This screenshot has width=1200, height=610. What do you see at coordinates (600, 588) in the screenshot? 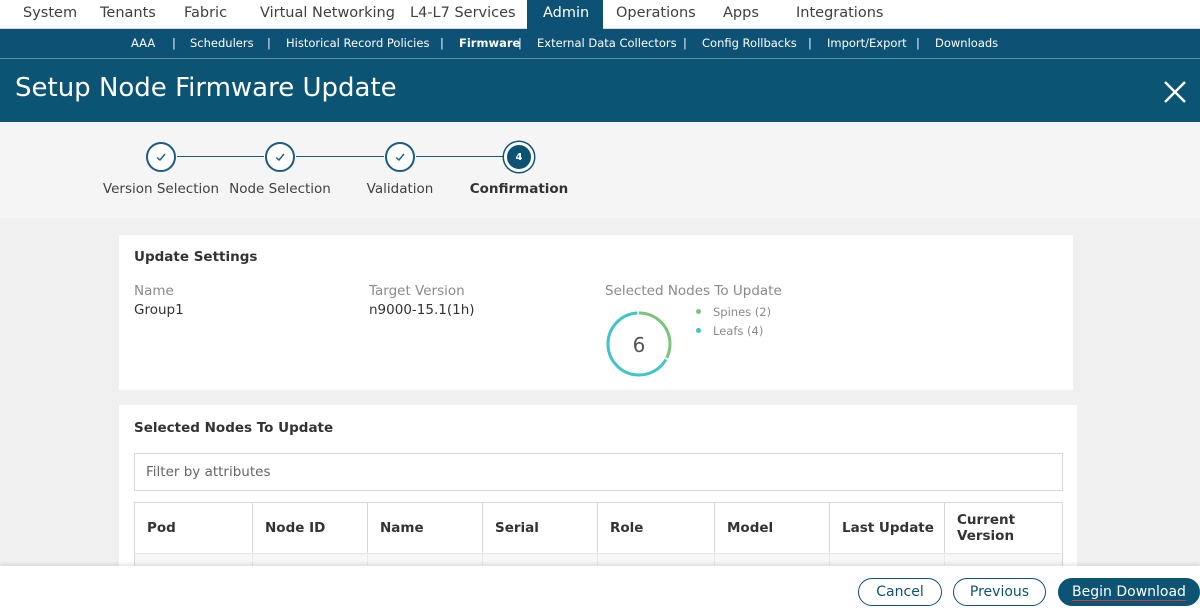
I see `wizard-footer: Cancel Previous Begin Download` at bounding box center [600, 588].